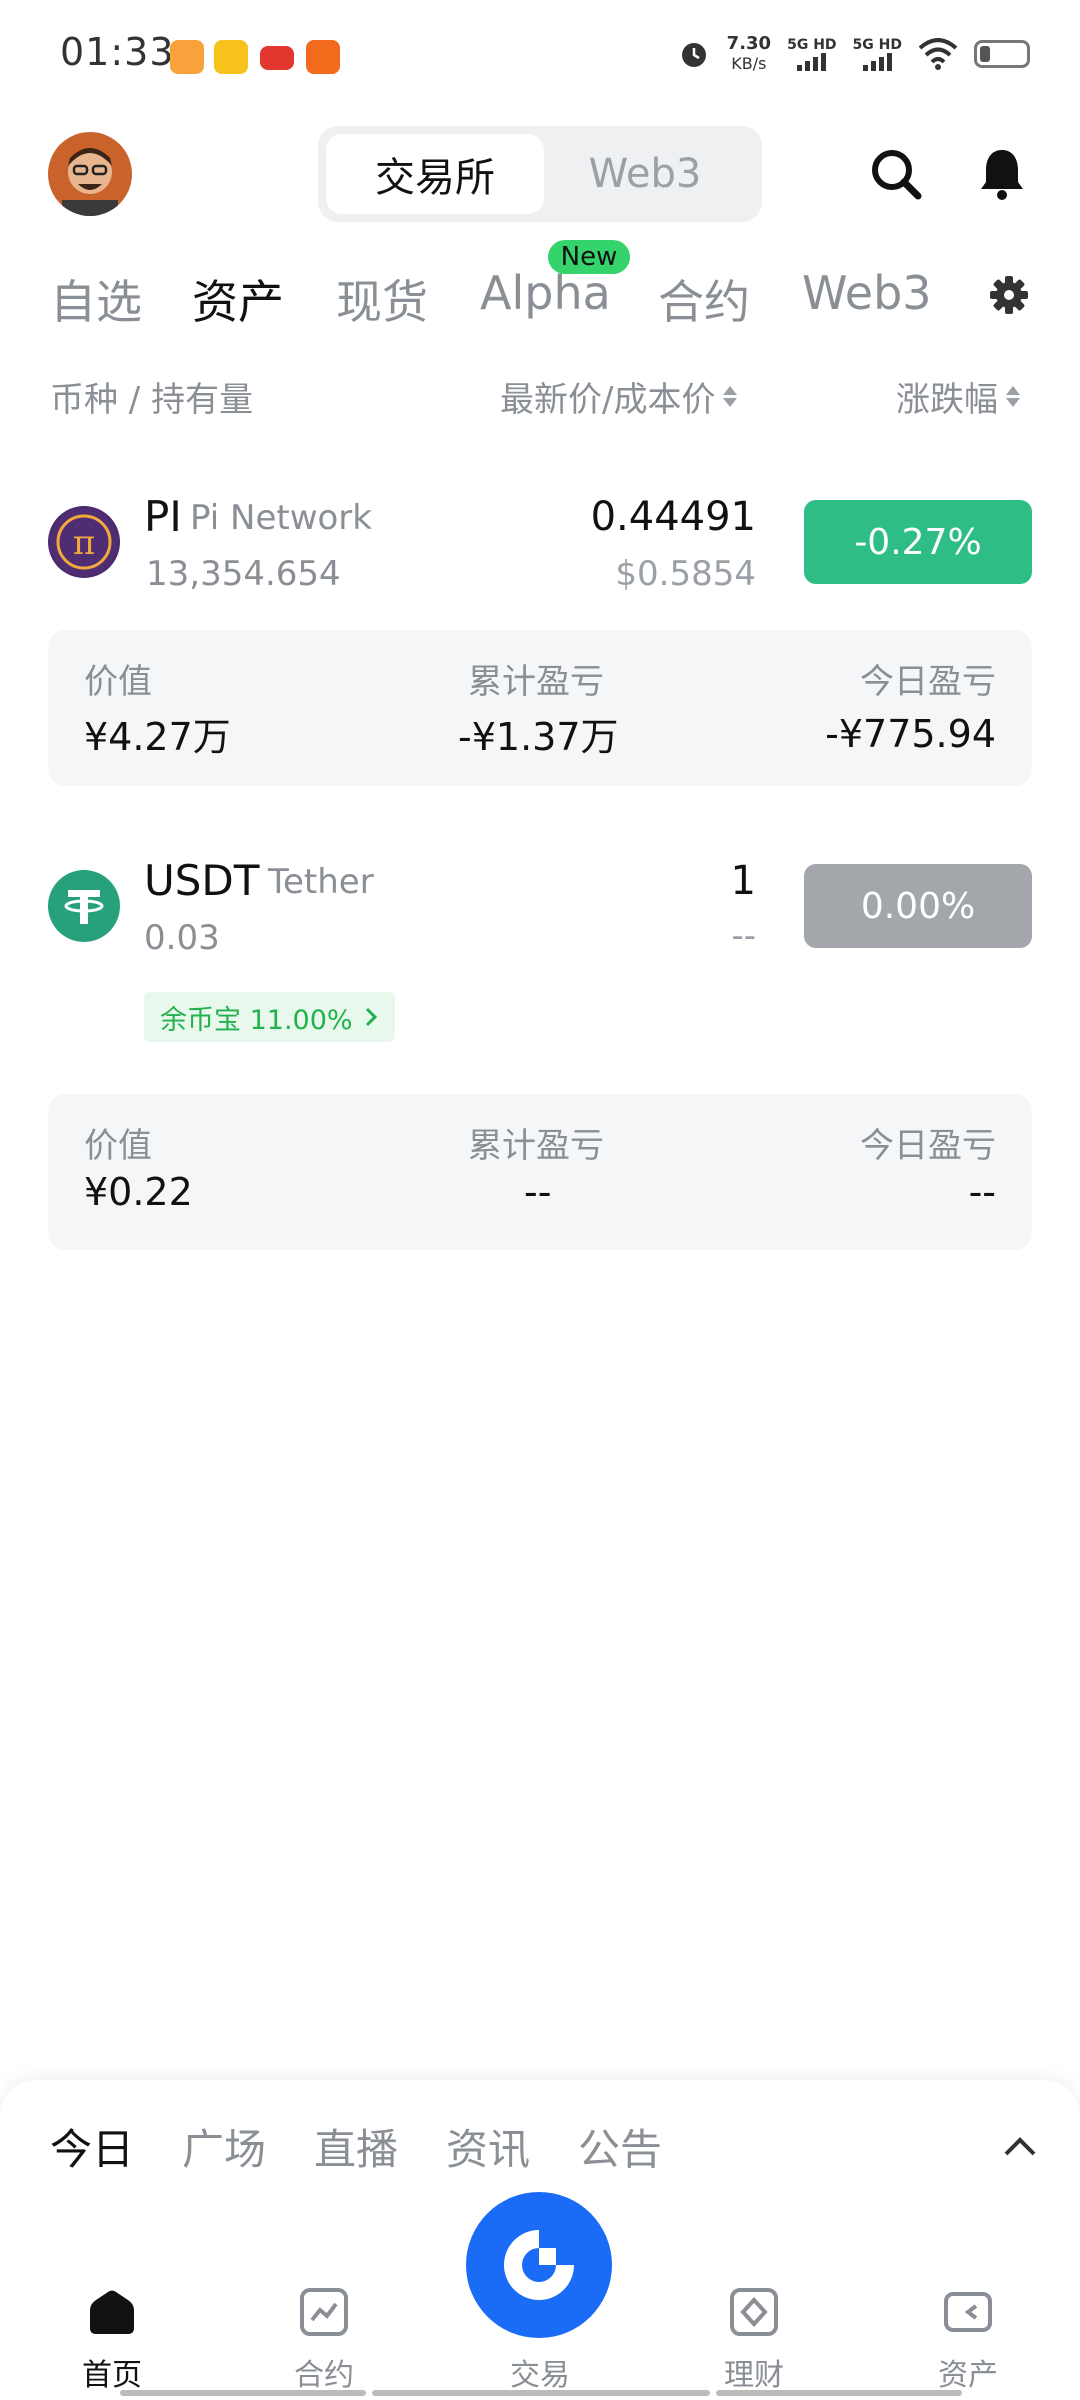  I want to click on tab-assets: 资产, so click(238, 299).